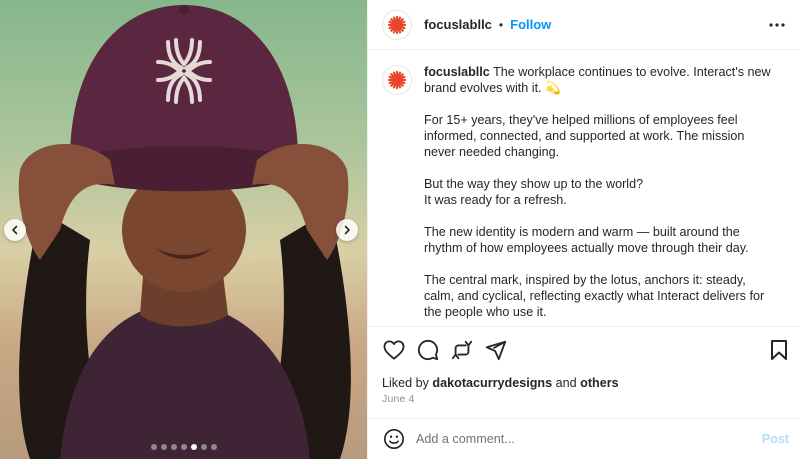 The height and width of the screenshot is (459, 800). Describe the element at coordinates (584, 25) in the screenshot. I see `post-header: focuslabllc • Follow` at that location.